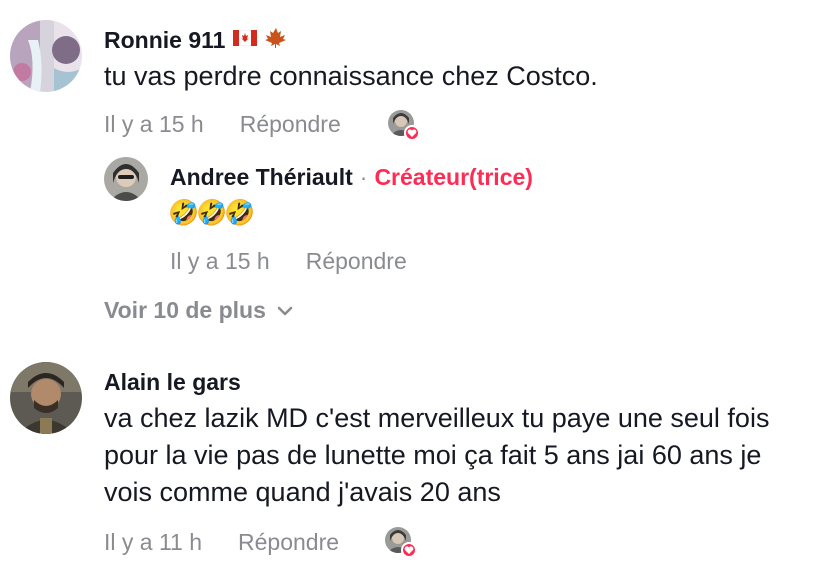  I want to click on creator-badge: Créateur(trice), so click(453, 177).